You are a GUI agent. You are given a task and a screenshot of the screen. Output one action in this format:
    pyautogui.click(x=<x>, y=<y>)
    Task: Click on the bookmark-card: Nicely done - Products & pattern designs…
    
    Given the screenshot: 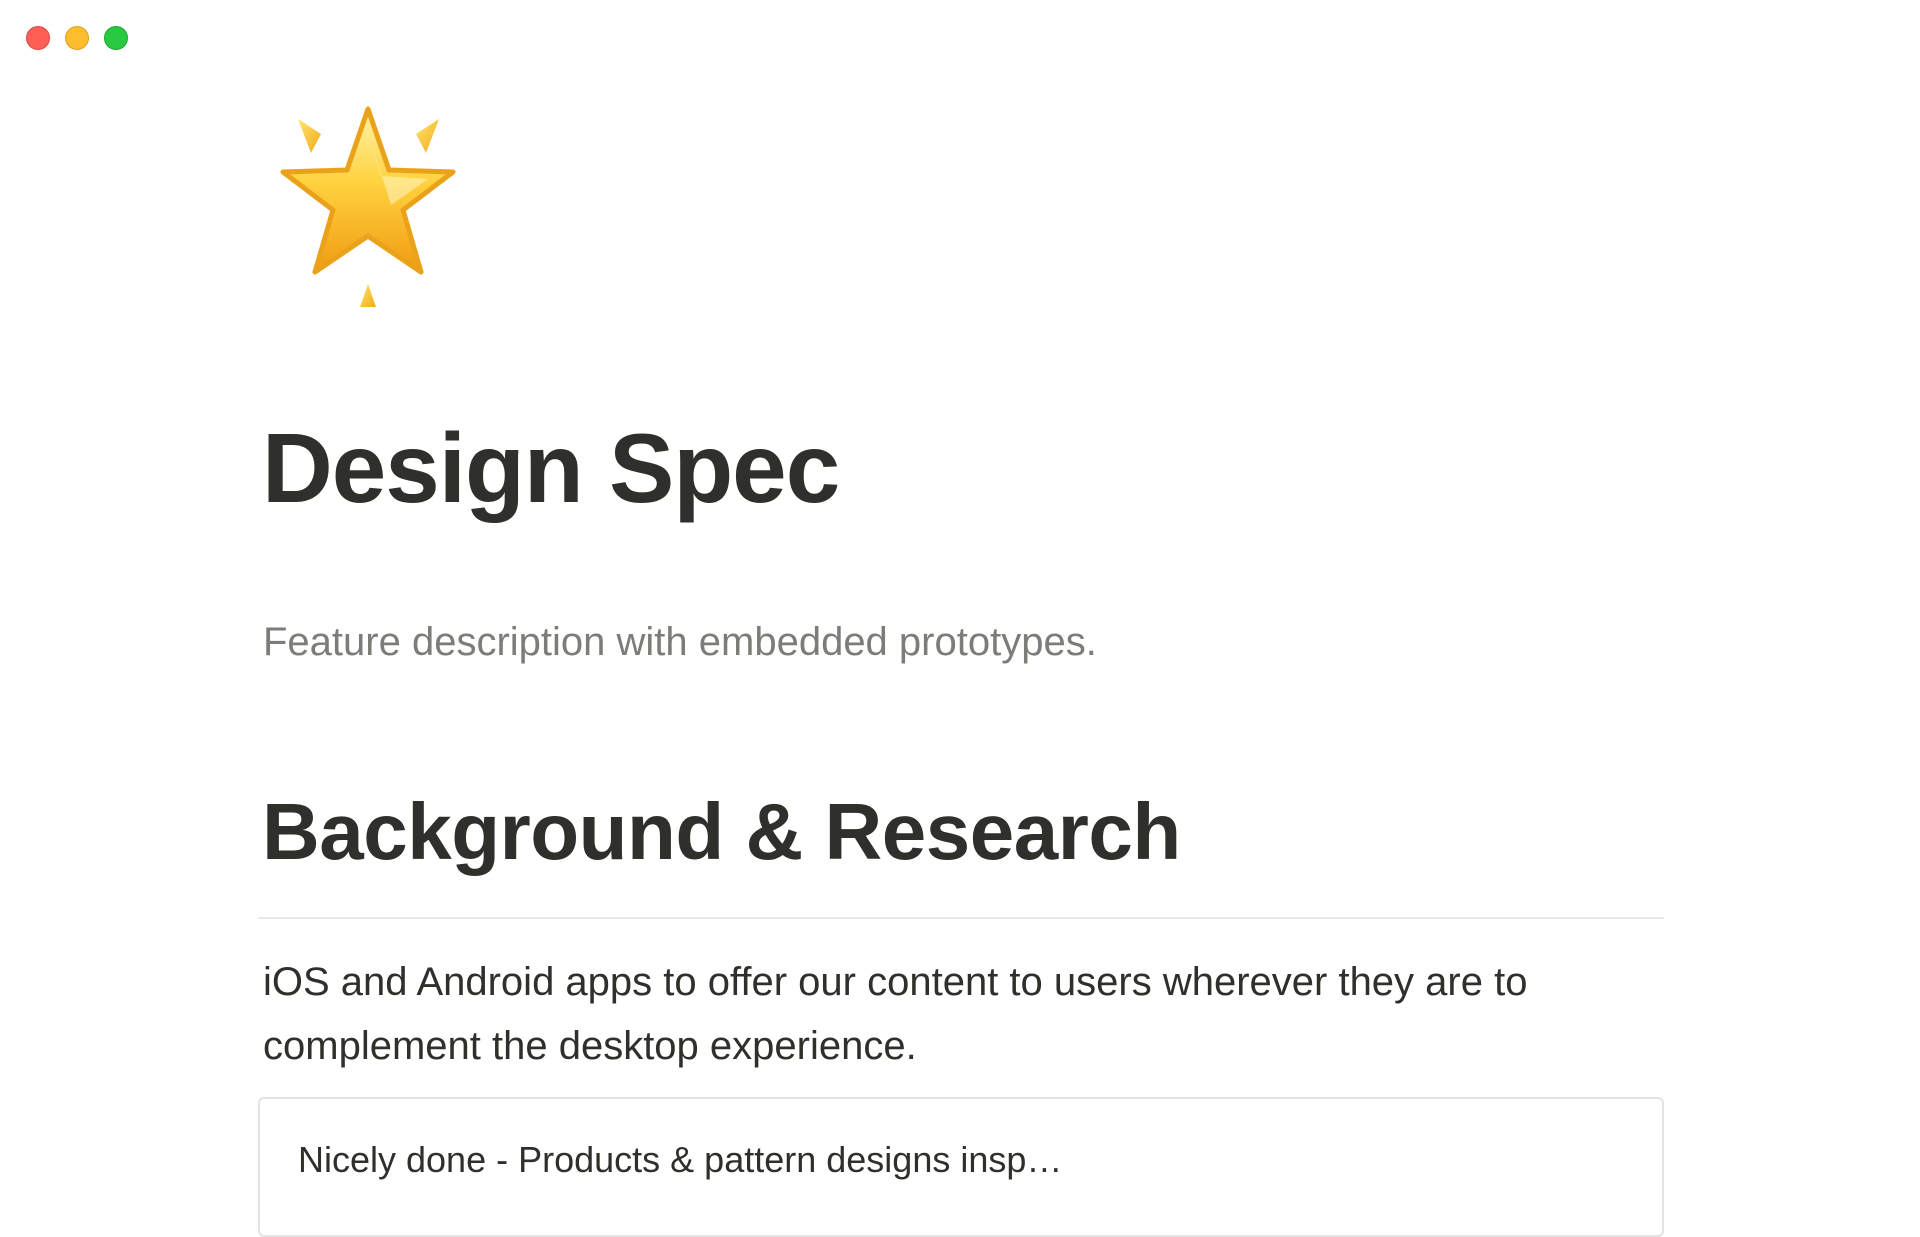 What is the action you would take?
    pyautogui.click(x=961, y=1167)
    